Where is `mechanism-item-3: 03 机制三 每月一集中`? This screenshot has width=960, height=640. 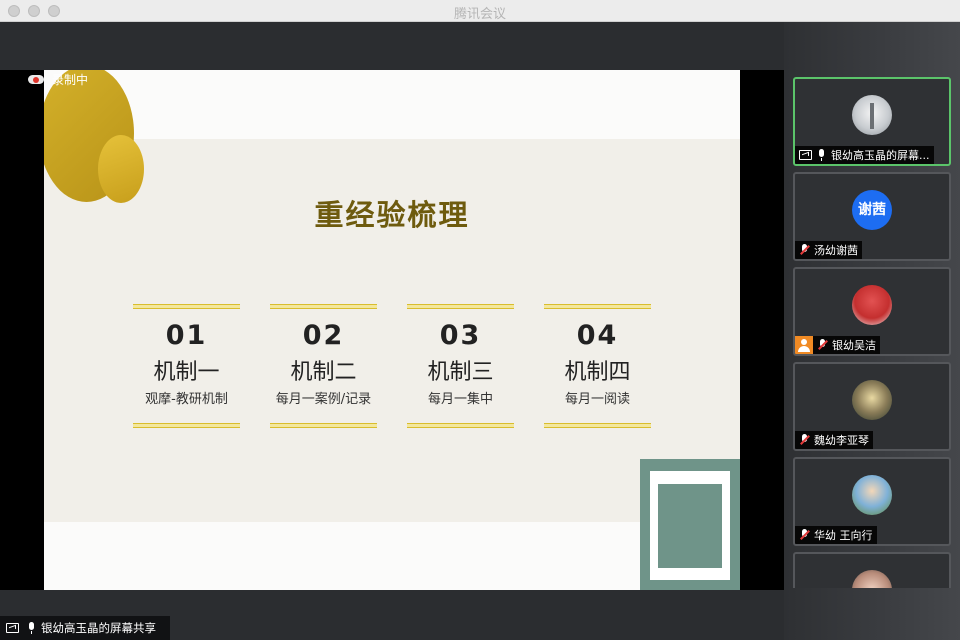 mechanism-item-3: 03 机制三 每月一集中 is located at coordinates (460, 366).